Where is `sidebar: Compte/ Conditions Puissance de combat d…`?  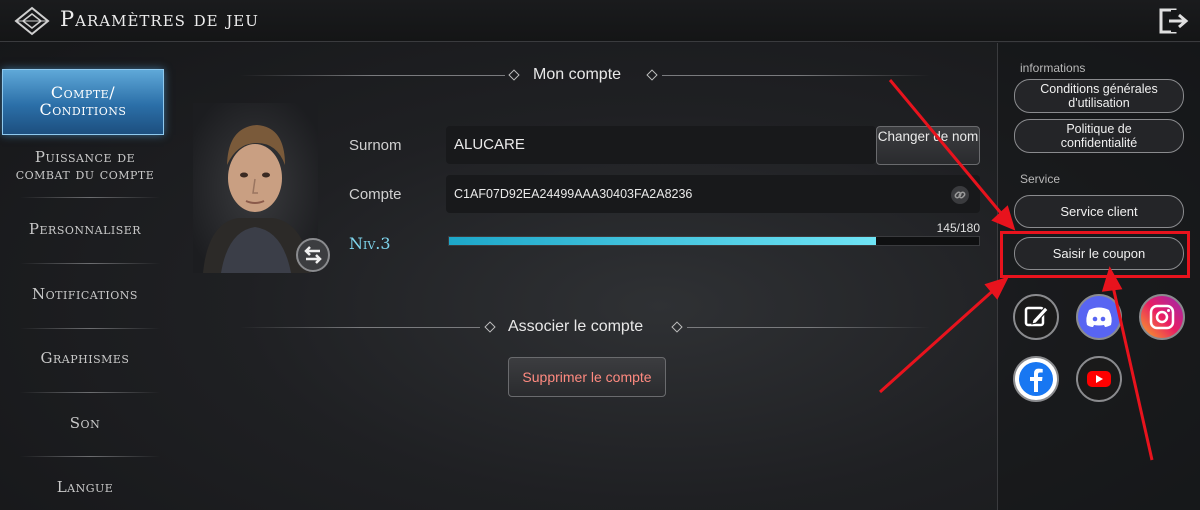 sidebar: Compte/ Conditions Puissance de combat d… is located at coordinates (85, 276).